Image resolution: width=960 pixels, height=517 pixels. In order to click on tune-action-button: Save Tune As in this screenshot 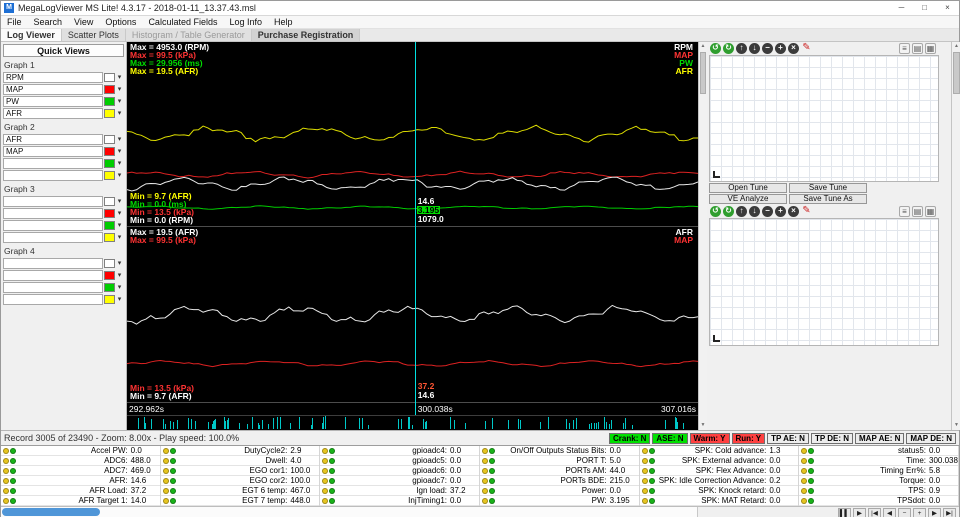, I will do `click(828, 199)`.